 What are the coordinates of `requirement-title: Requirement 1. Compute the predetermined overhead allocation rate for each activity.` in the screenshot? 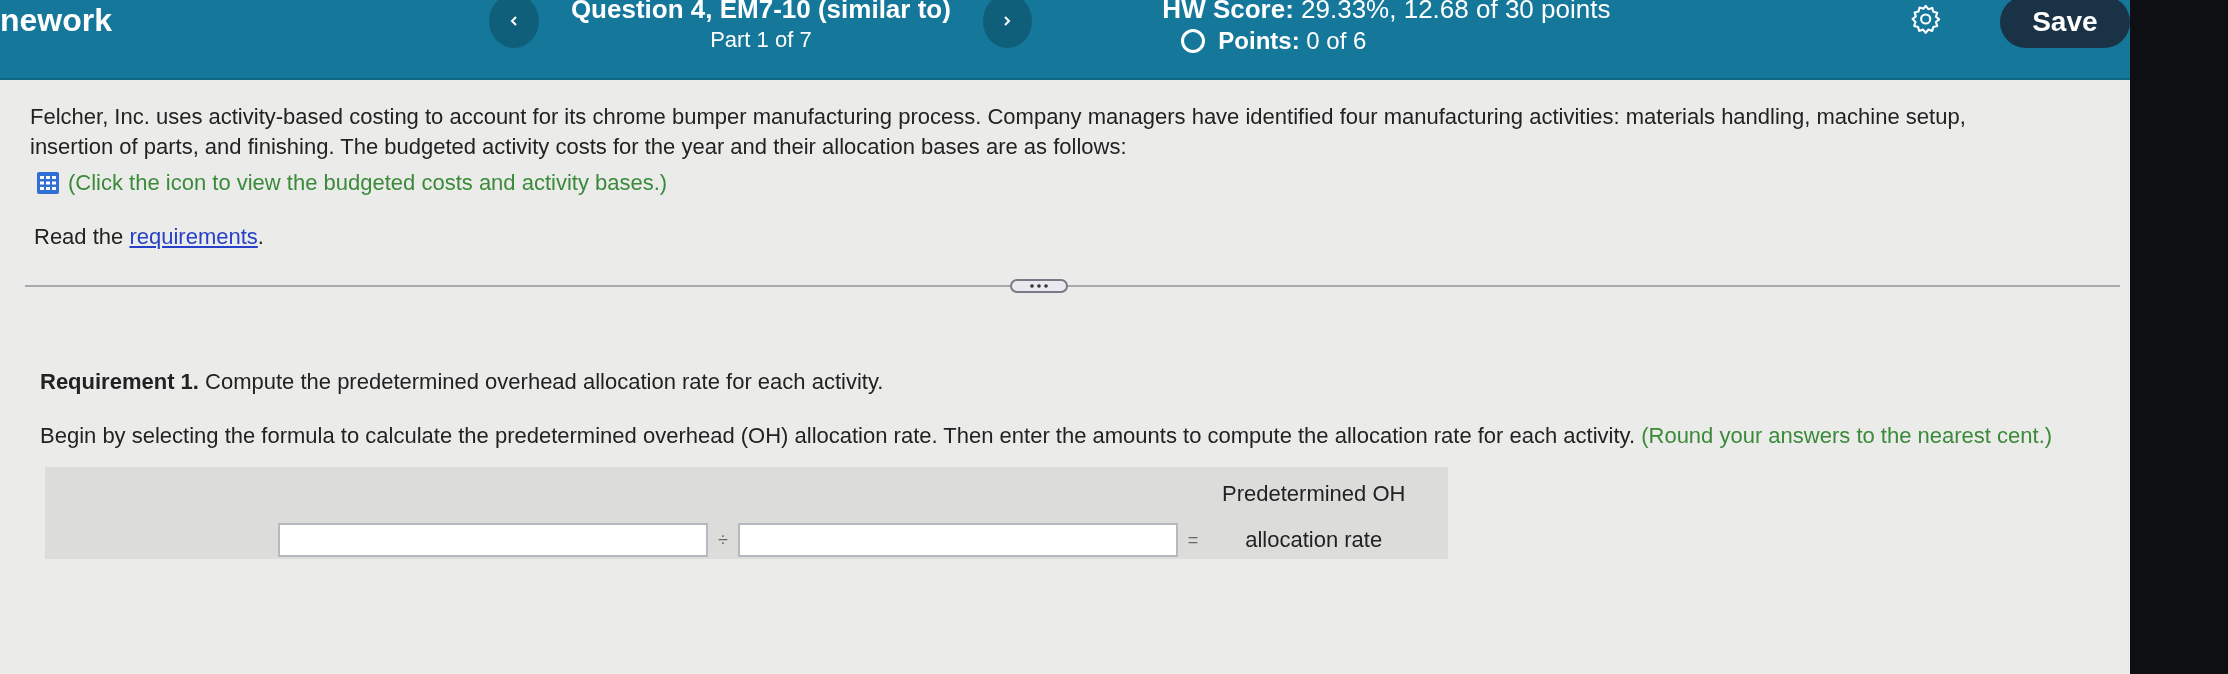 It's located at (462, 382).